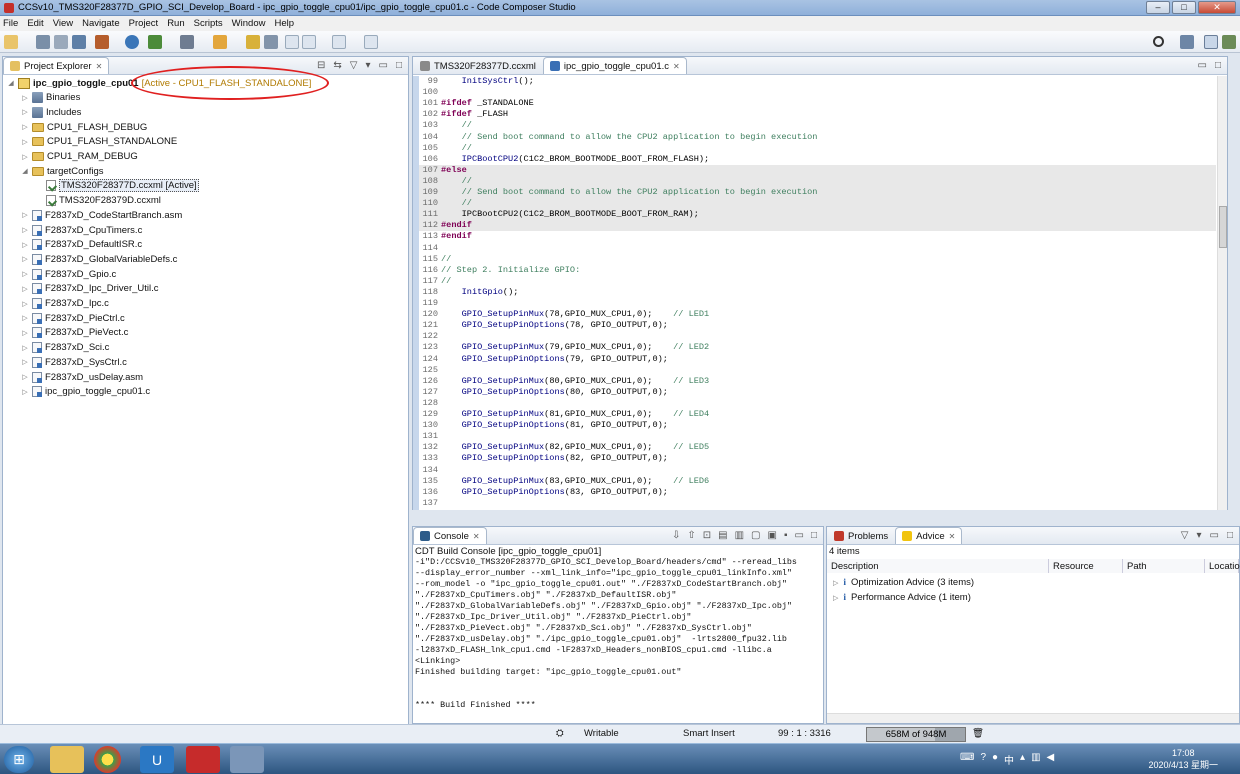 The width and height of the screenshot is (1240, 774). Describe the element at coordinates (817, 236) in the screenshot. I see `code-line: 113 #endif` at that location.